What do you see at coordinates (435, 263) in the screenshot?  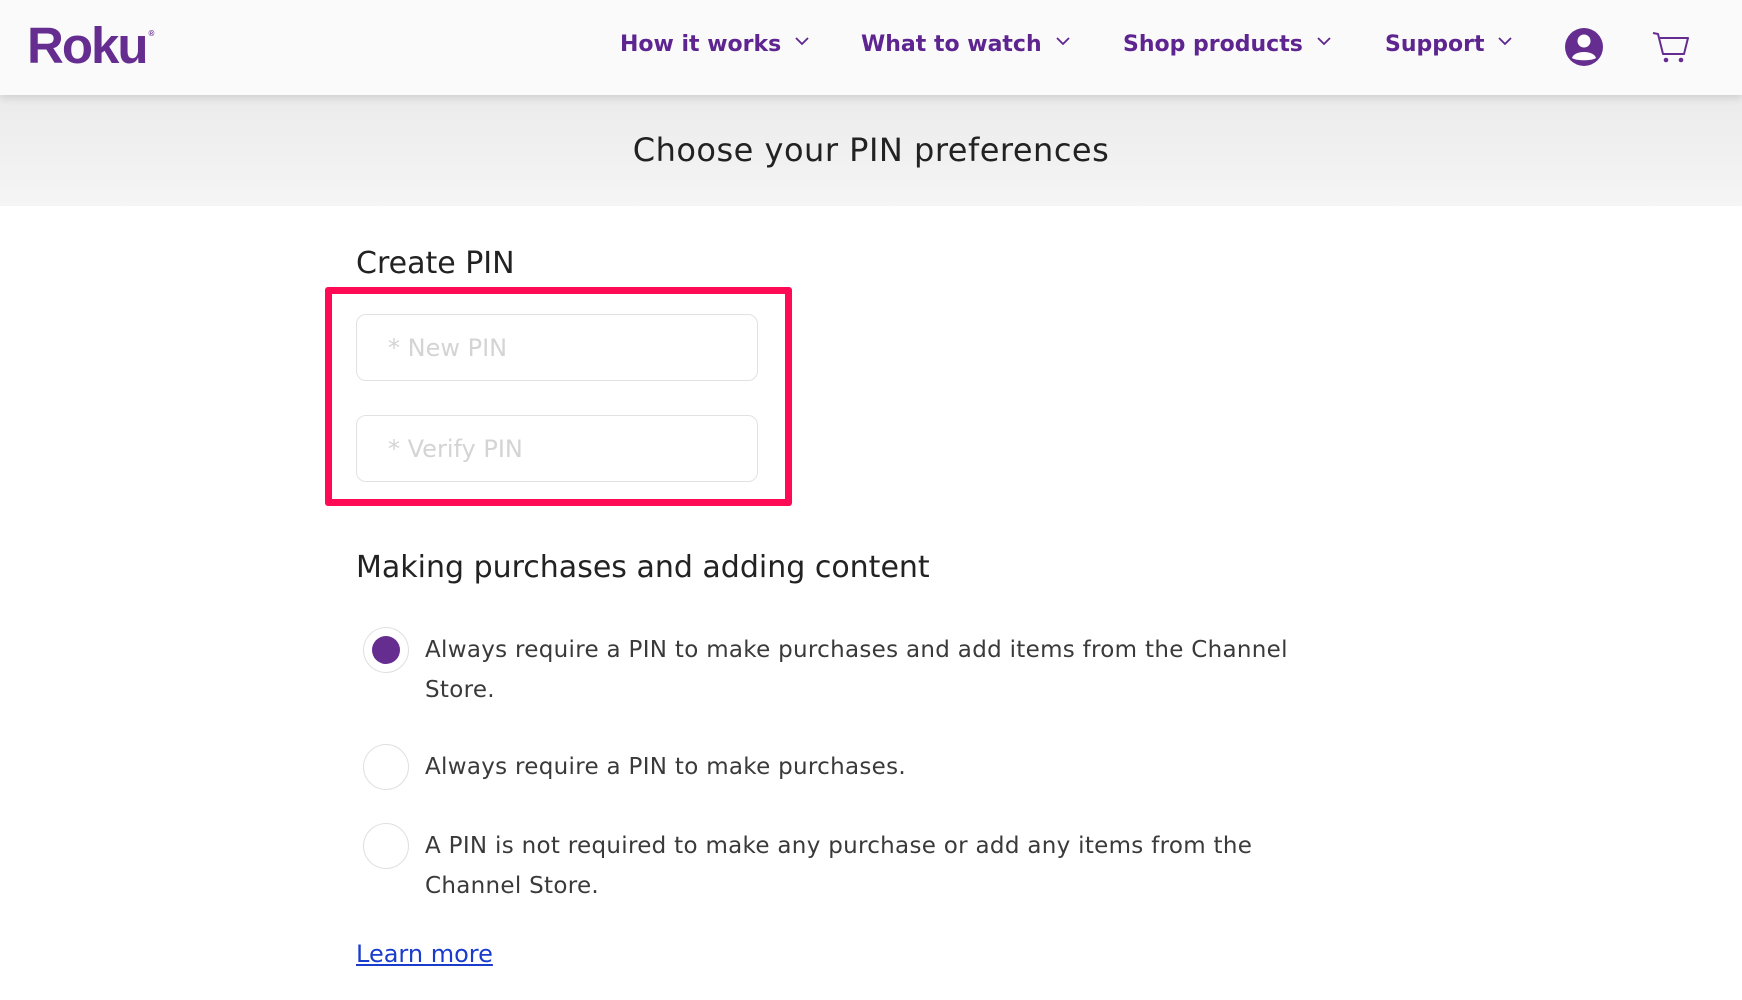 I see `create-pin-heading: Create PIN` at bounding box center [435, 263].